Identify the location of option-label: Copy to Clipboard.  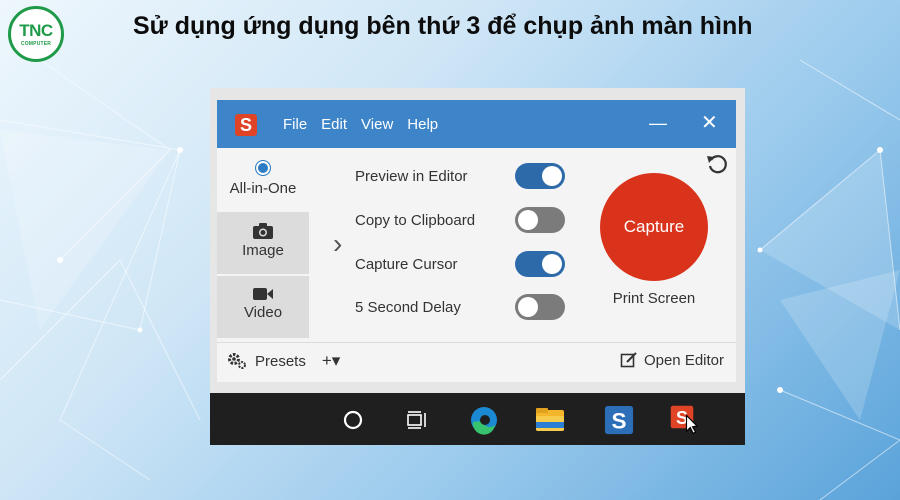
(415, 220).